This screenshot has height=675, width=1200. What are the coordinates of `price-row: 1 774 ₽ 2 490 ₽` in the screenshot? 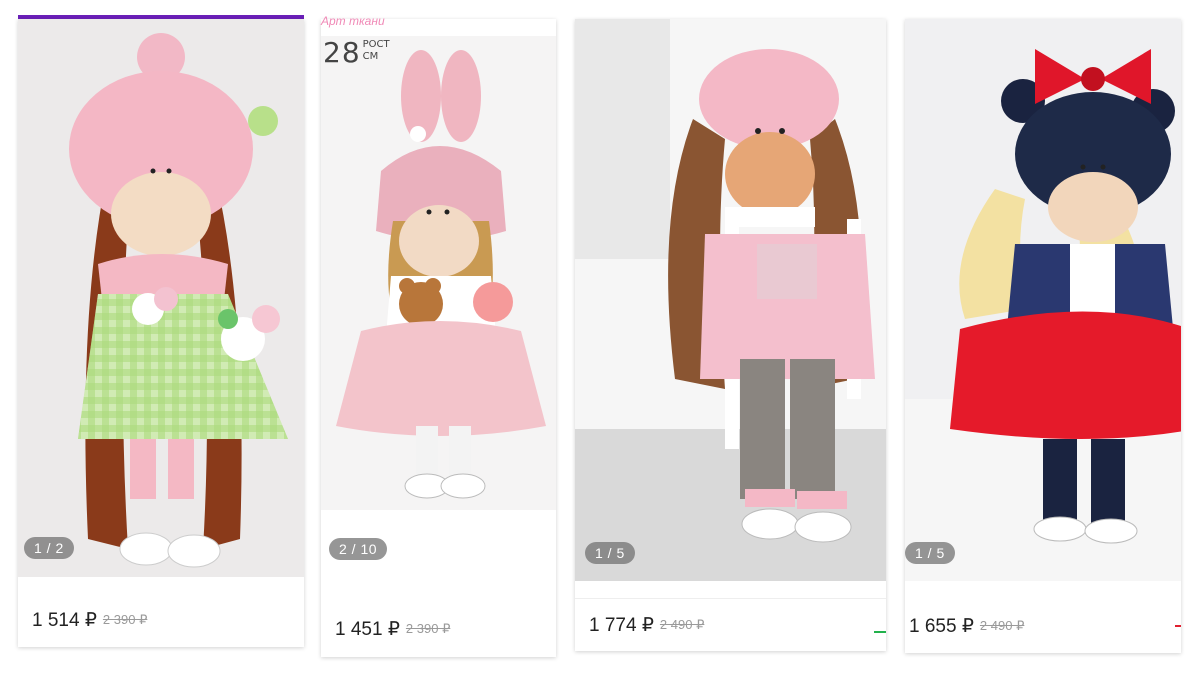 It's located at (730, 624).